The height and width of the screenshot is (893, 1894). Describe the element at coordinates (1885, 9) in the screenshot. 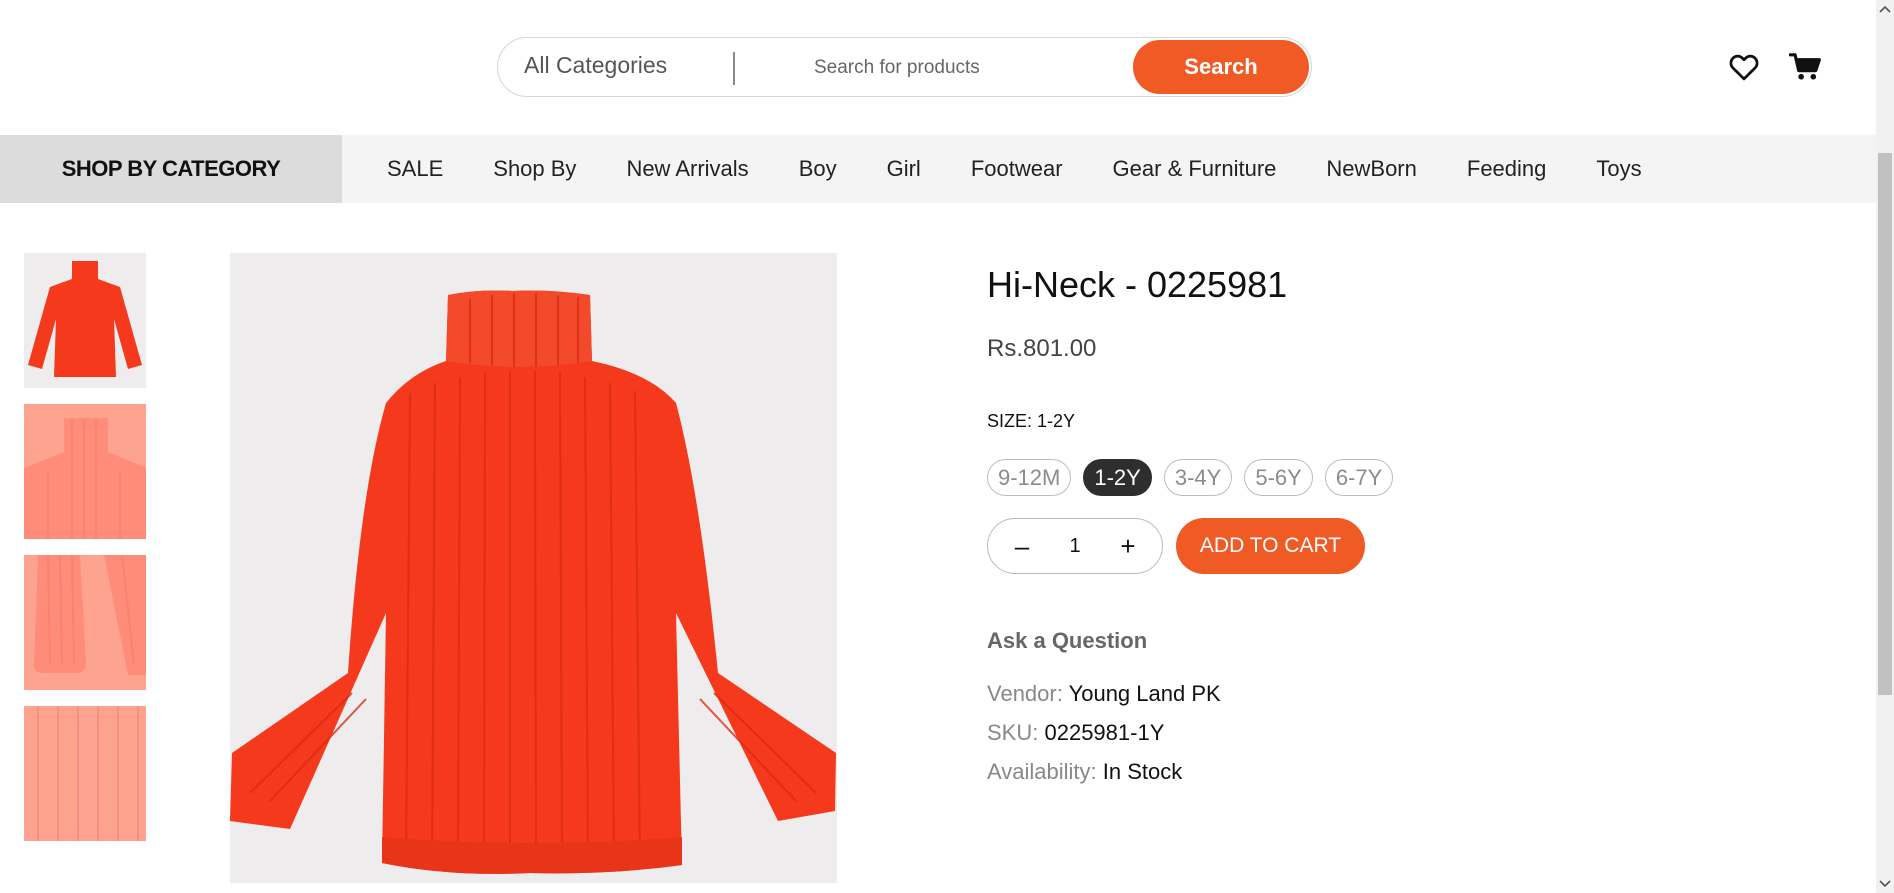

I see `scroll-up-icon` at that location.